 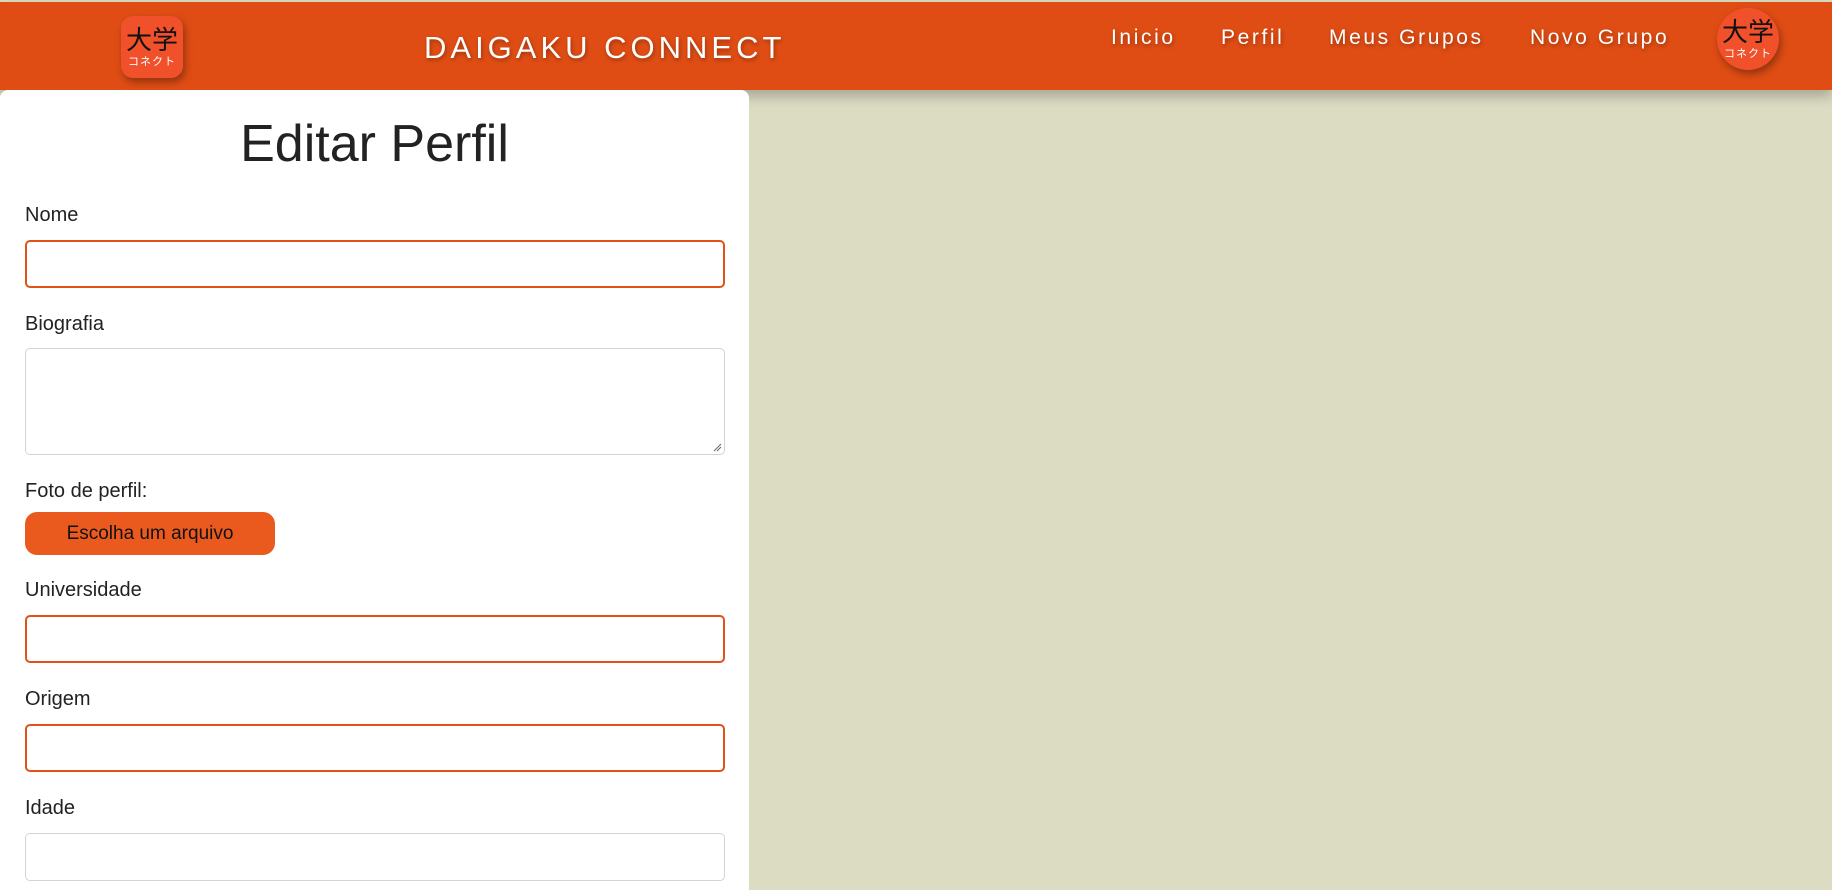 What do you see at coordinates (1143, 38) in the screenshot?
I see `nav-inicio: Inicio` at bounding box center [1143, 38].